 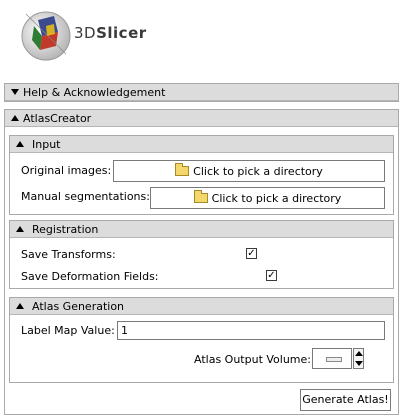 I want to click on atlas-generation-section-header: Atlas Generation, so click(x=201, y=306).